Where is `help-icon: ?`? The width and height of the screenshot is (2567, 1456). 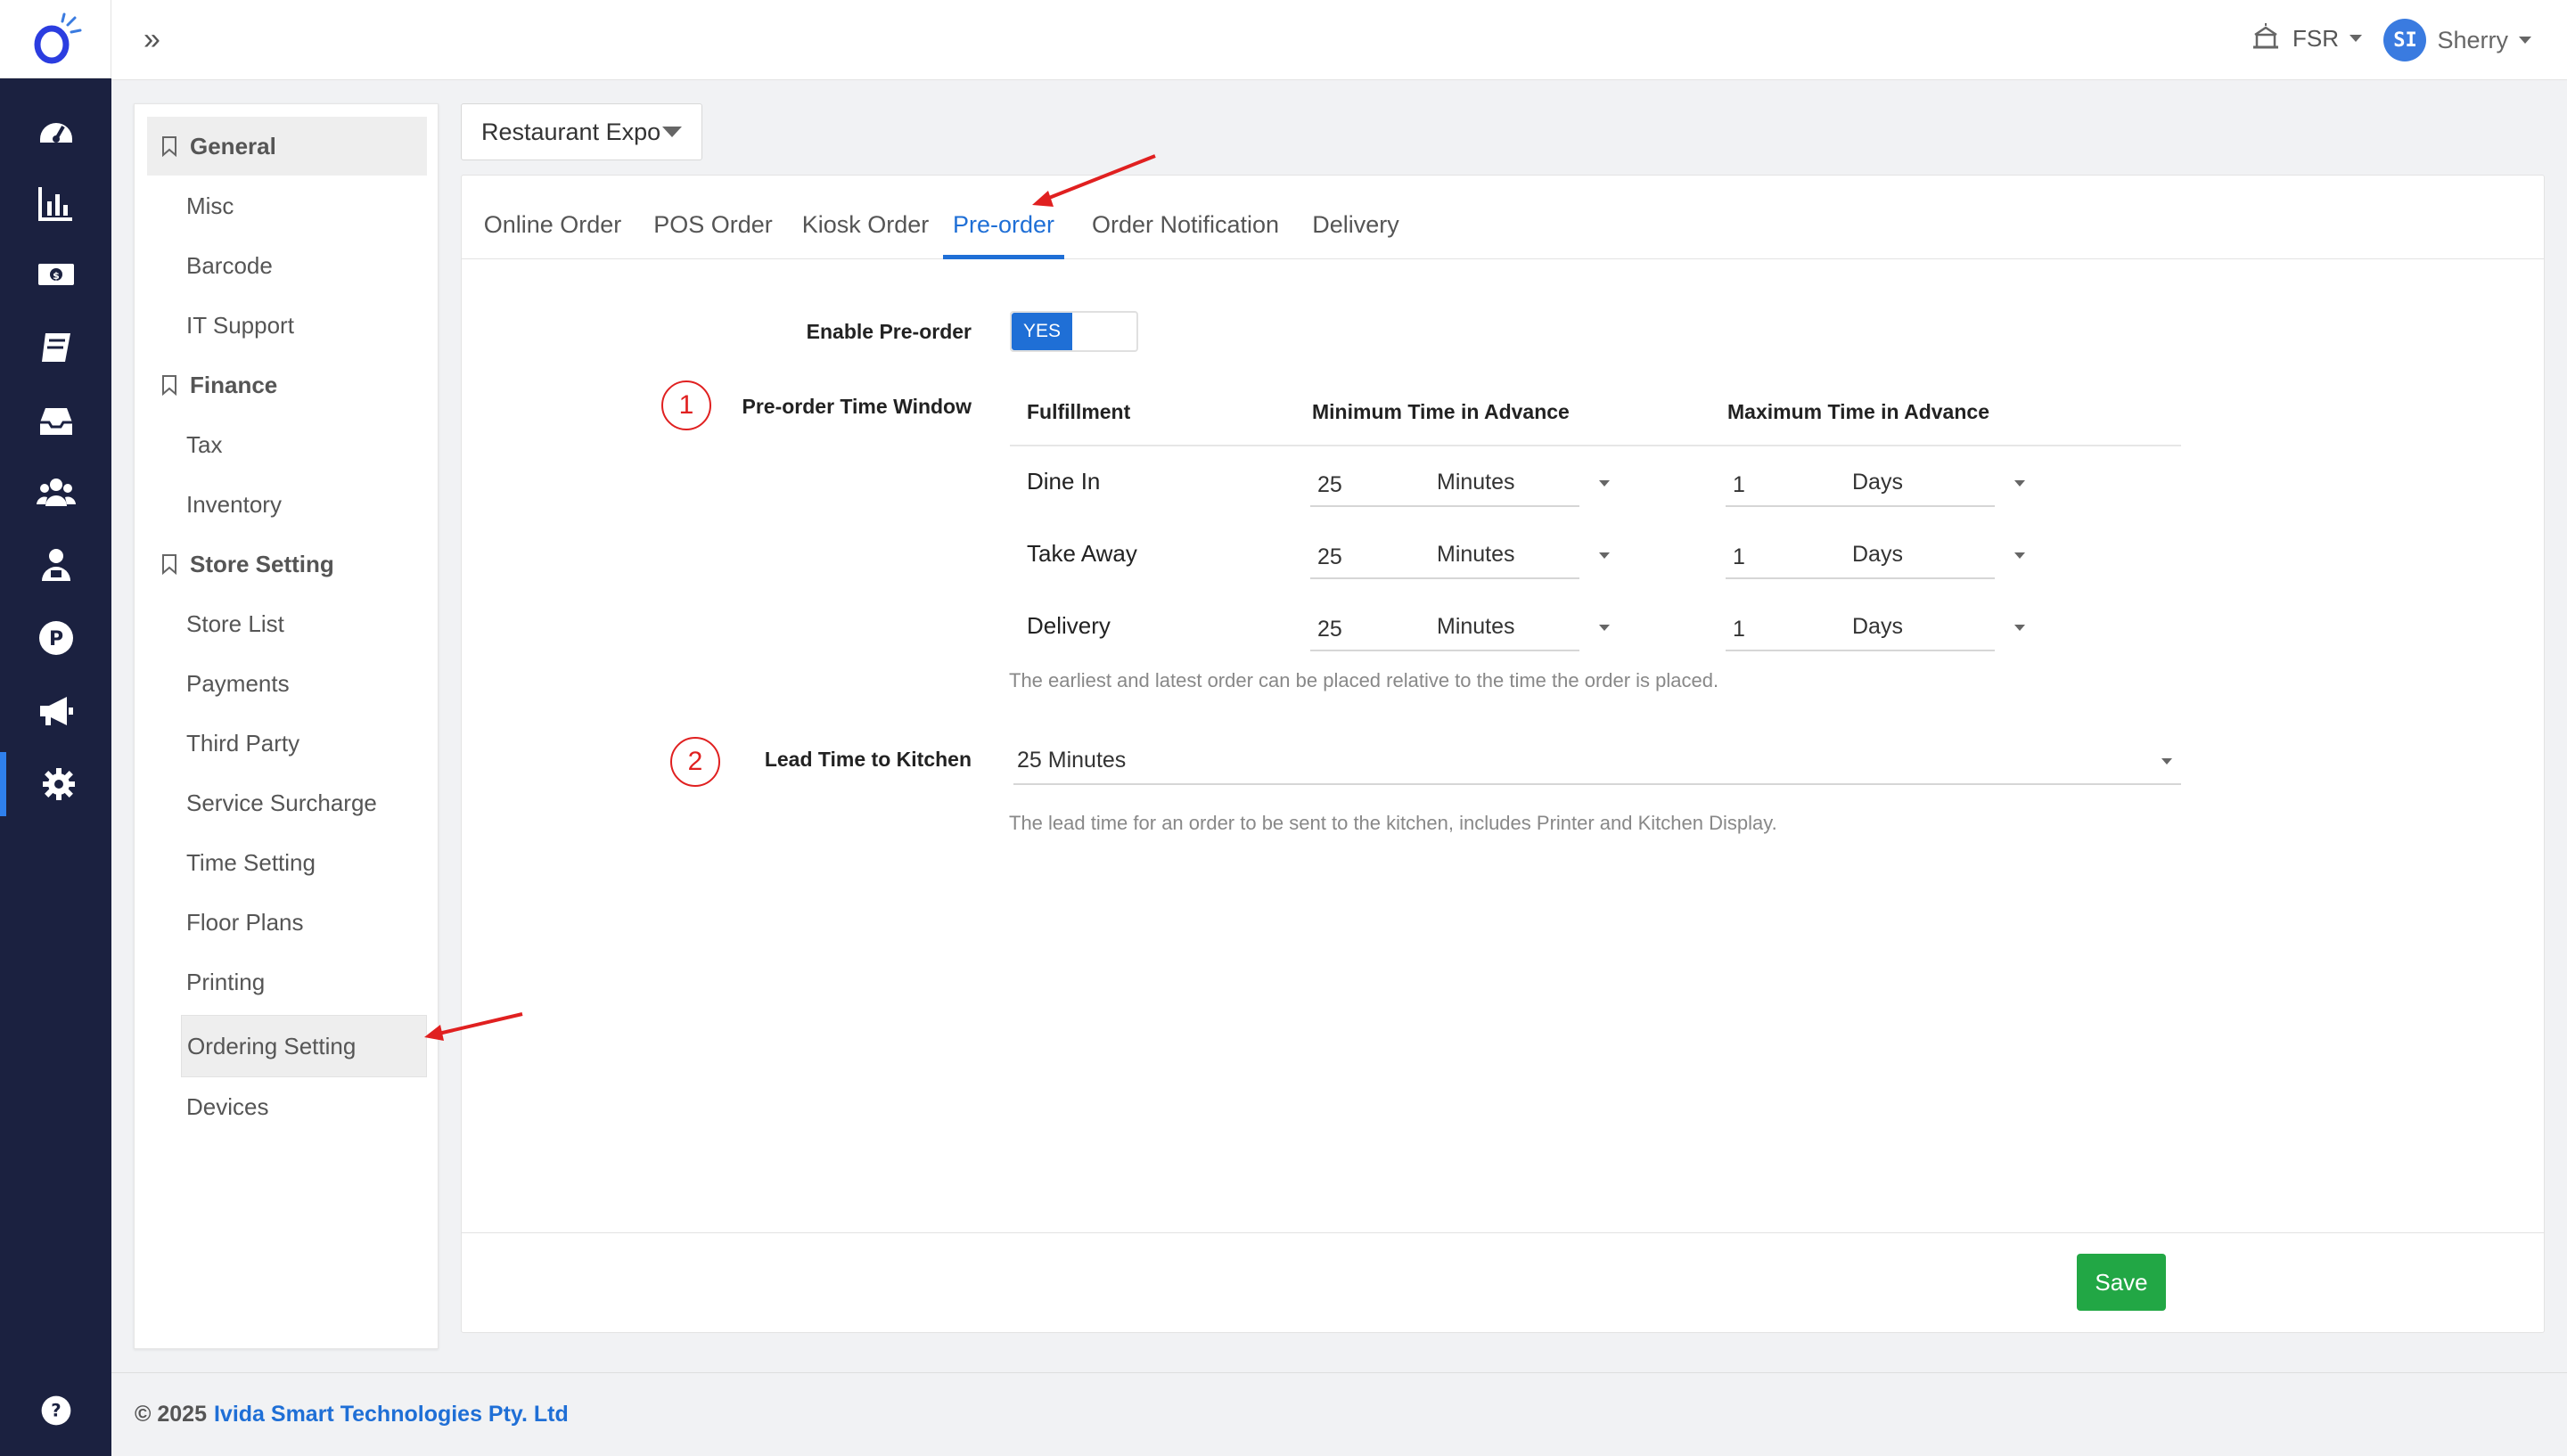 help-icon: ? is located at coordinates (56, 1410).